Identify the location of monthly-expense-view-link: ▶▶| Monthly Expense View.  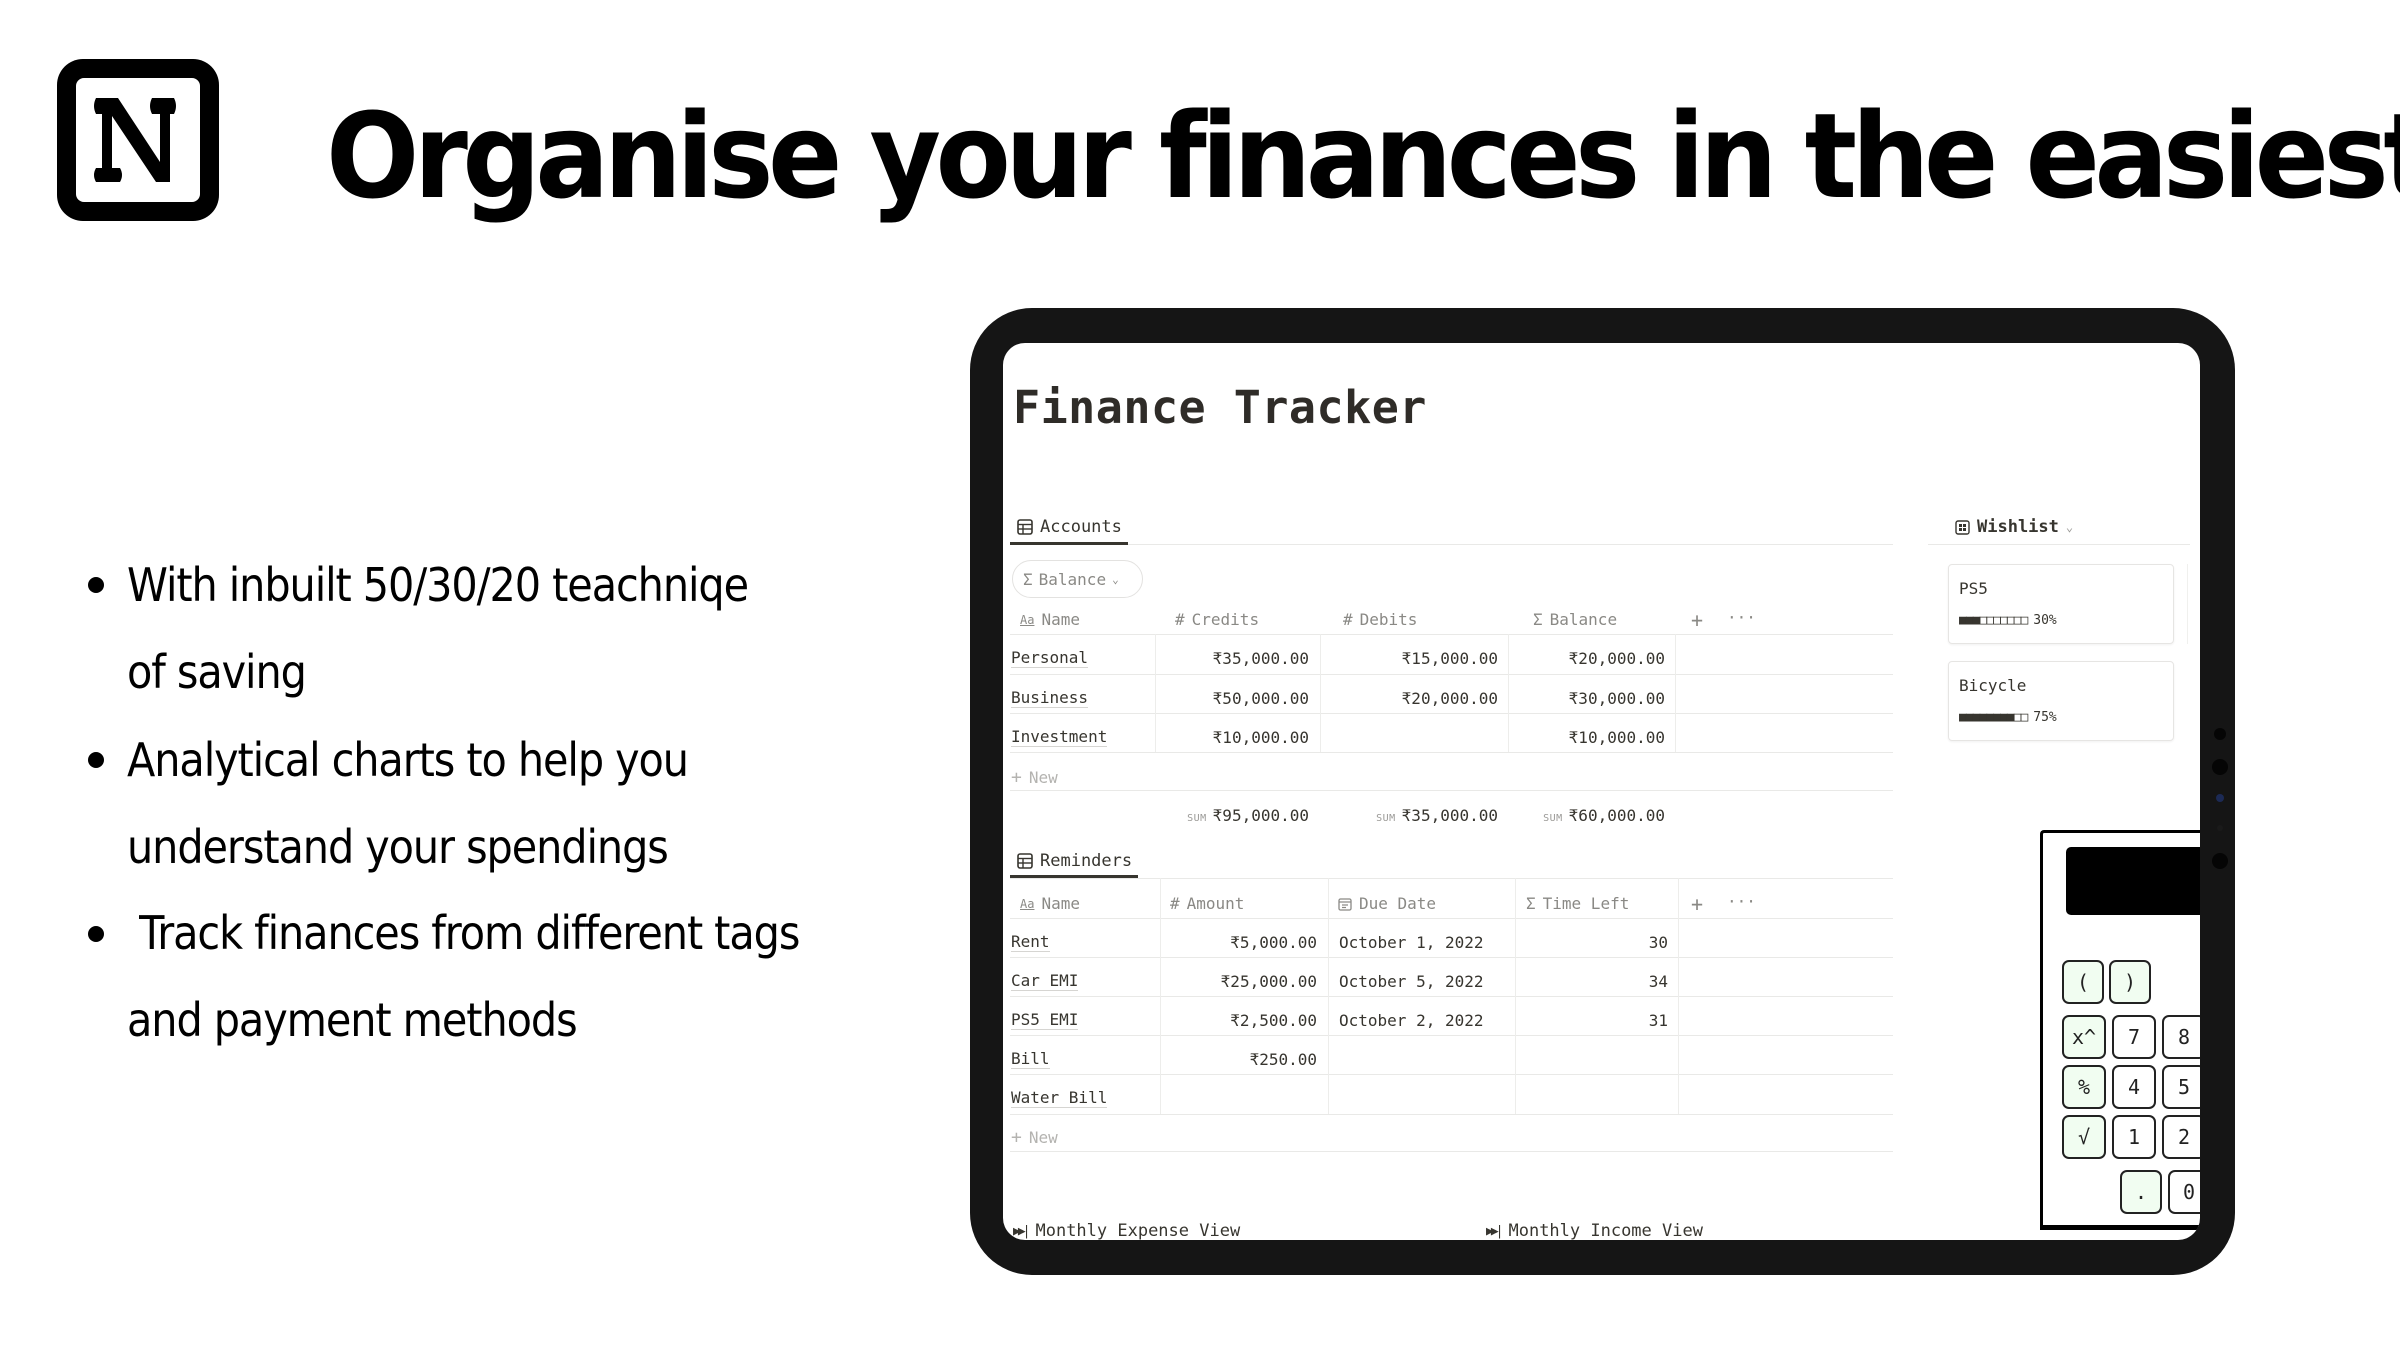
(1126, 1230).